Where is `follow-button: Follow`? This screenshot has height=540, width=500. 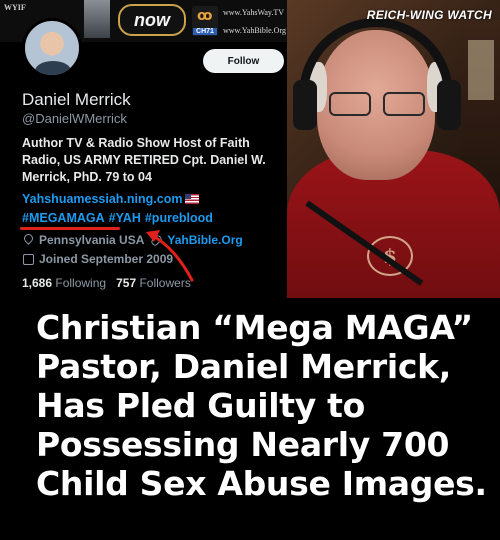 follow-button: Follow is located at coordinates (243, 61).